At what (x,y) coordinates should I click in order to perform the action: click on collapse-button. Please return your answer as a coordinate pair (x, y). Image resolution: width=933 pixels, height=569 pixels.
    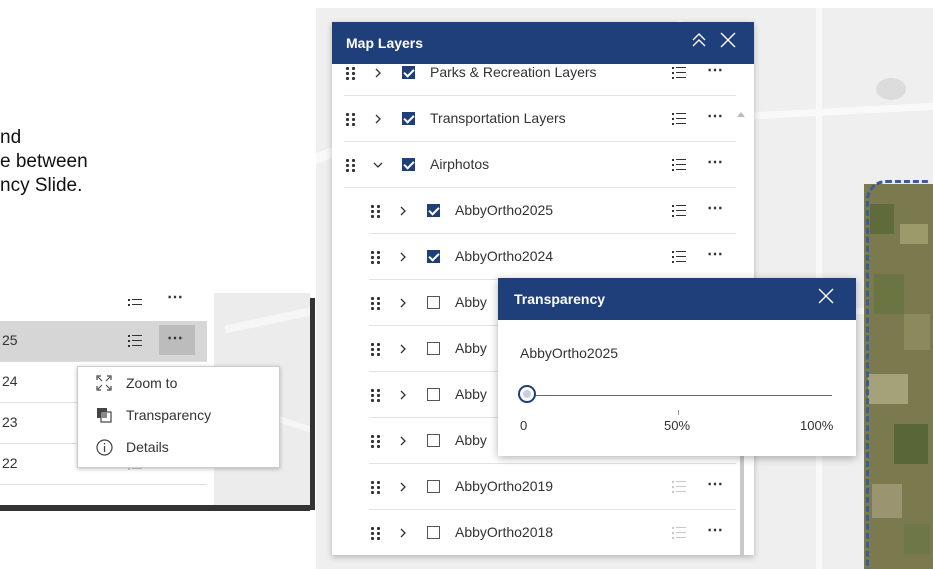
    Looking at the image, I should click on (699, 42).